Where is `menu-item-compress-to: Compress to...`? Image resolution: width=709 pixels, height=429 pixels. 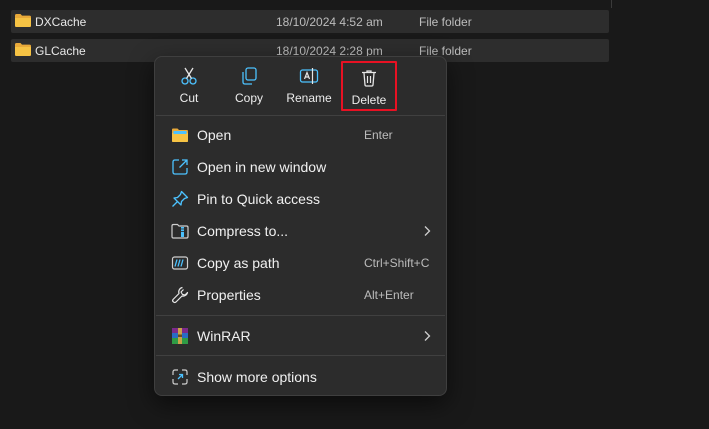 menu-item-compress-to: Compress to... is located at coordinates (300, 231).